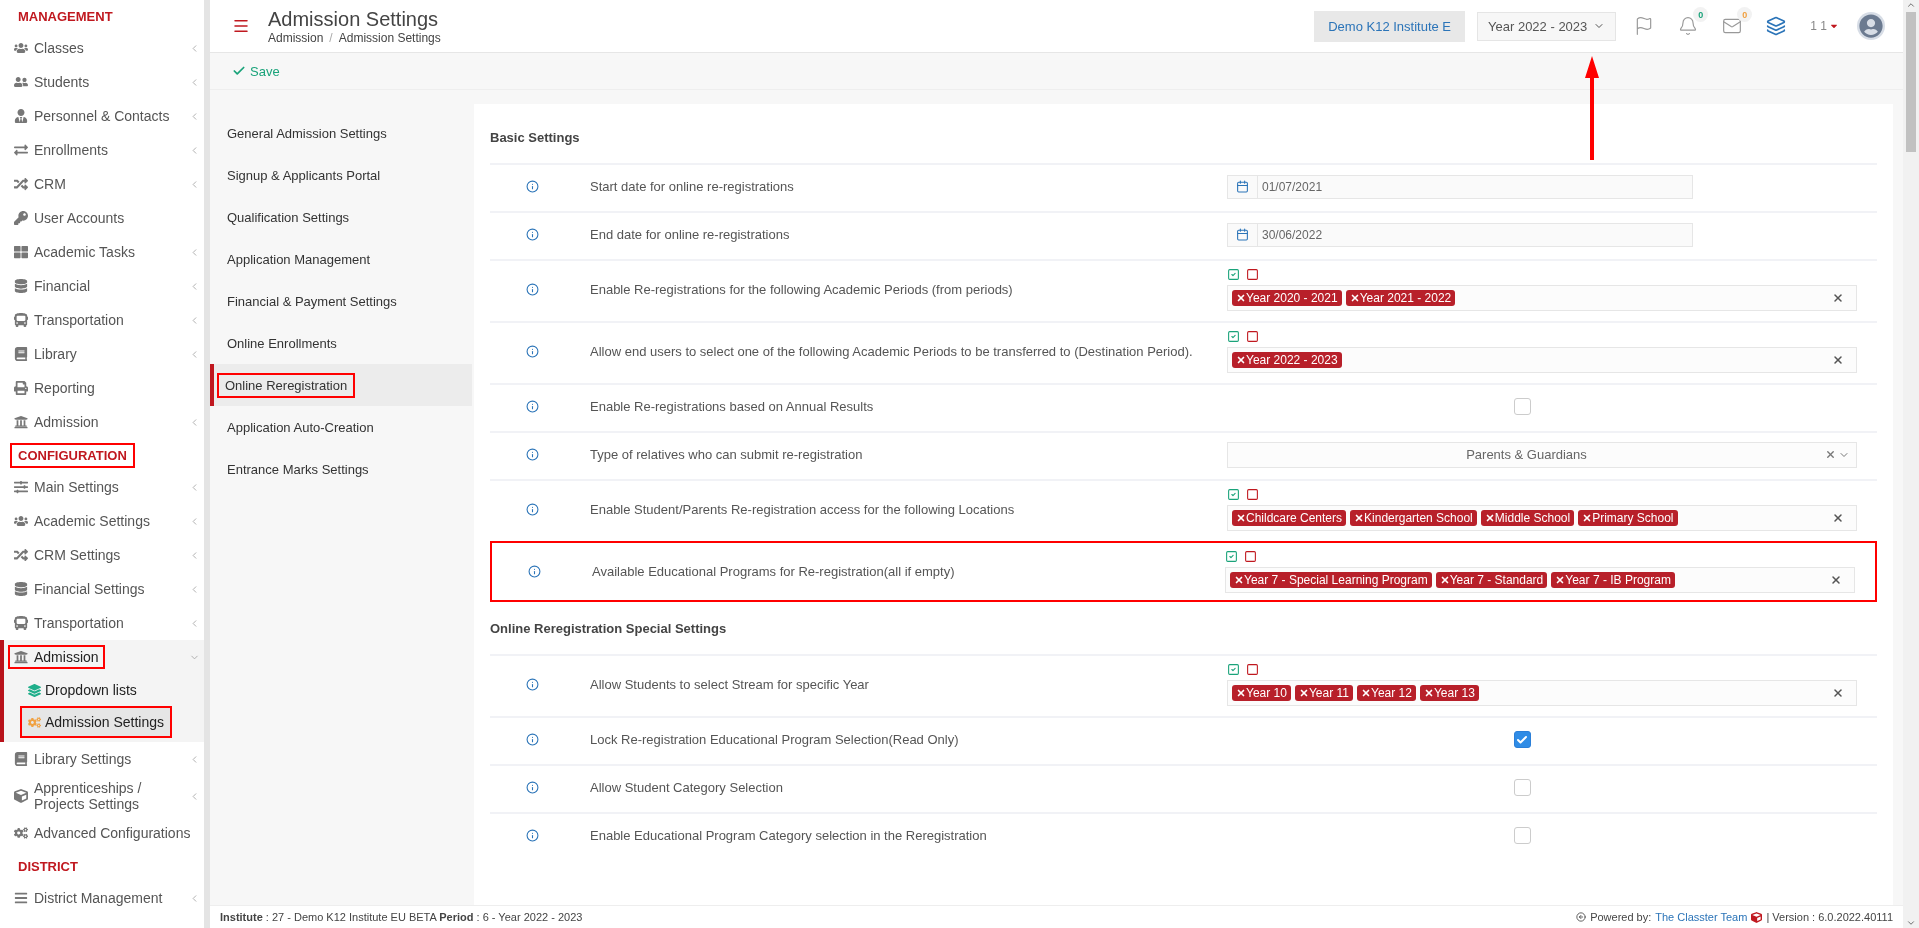  Describe the element at coordinates (1390, 26) in the screenshot. I see `institute-label: Demo K12 Institute E` at that location.